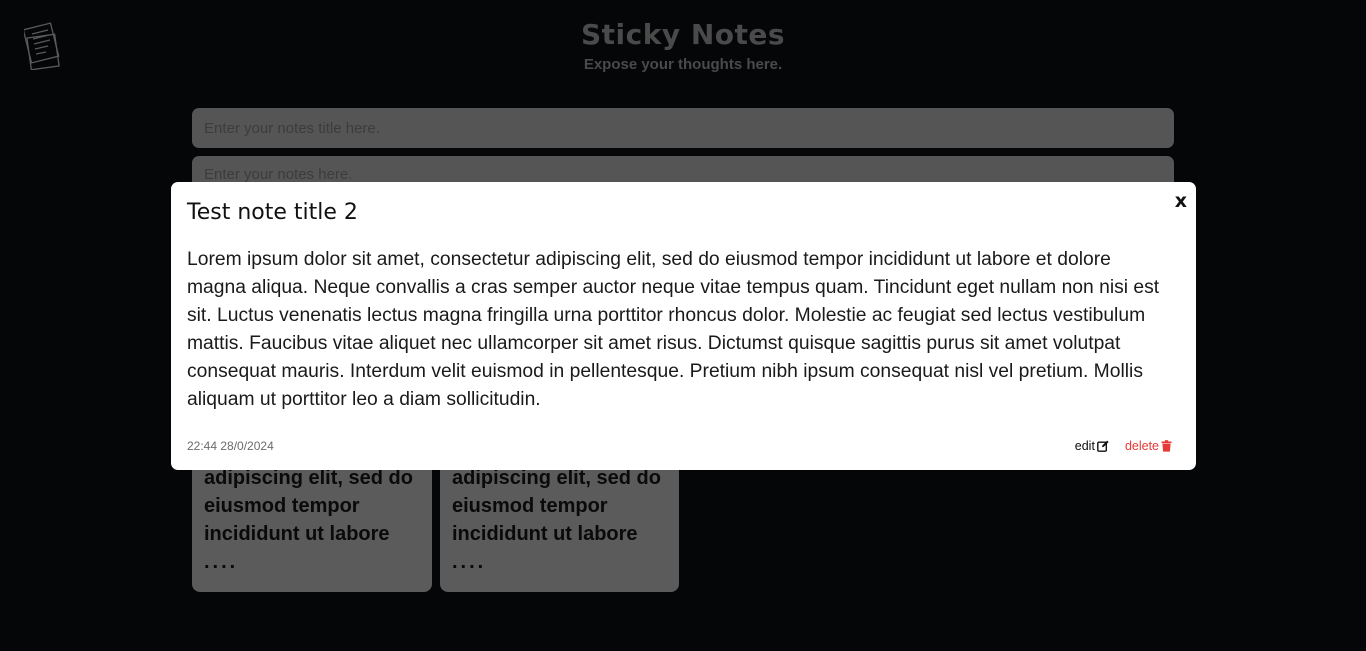 This screenshot has height=651, width=1366. I want to click on app-header: Sticky Notes Expose your thoughts here., so click(683, 45).